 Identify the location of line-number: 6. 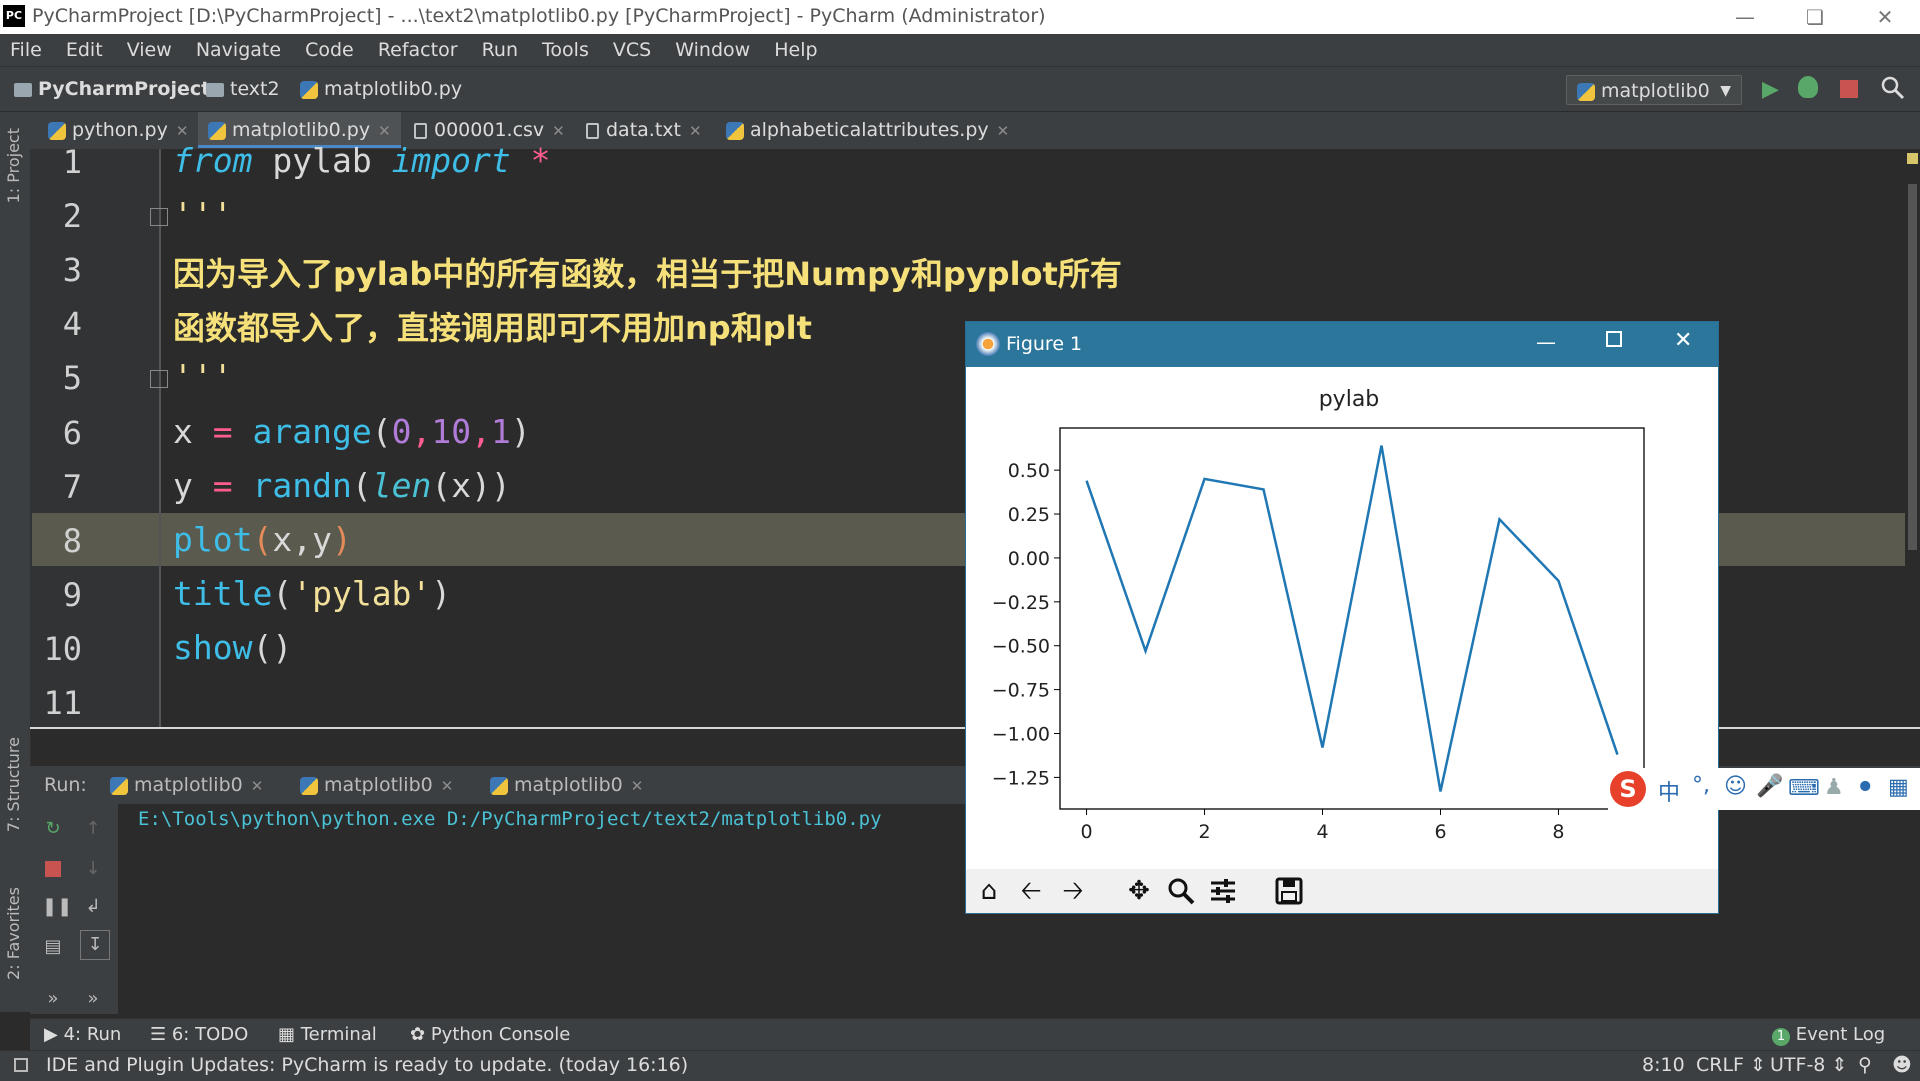
(72, 433).